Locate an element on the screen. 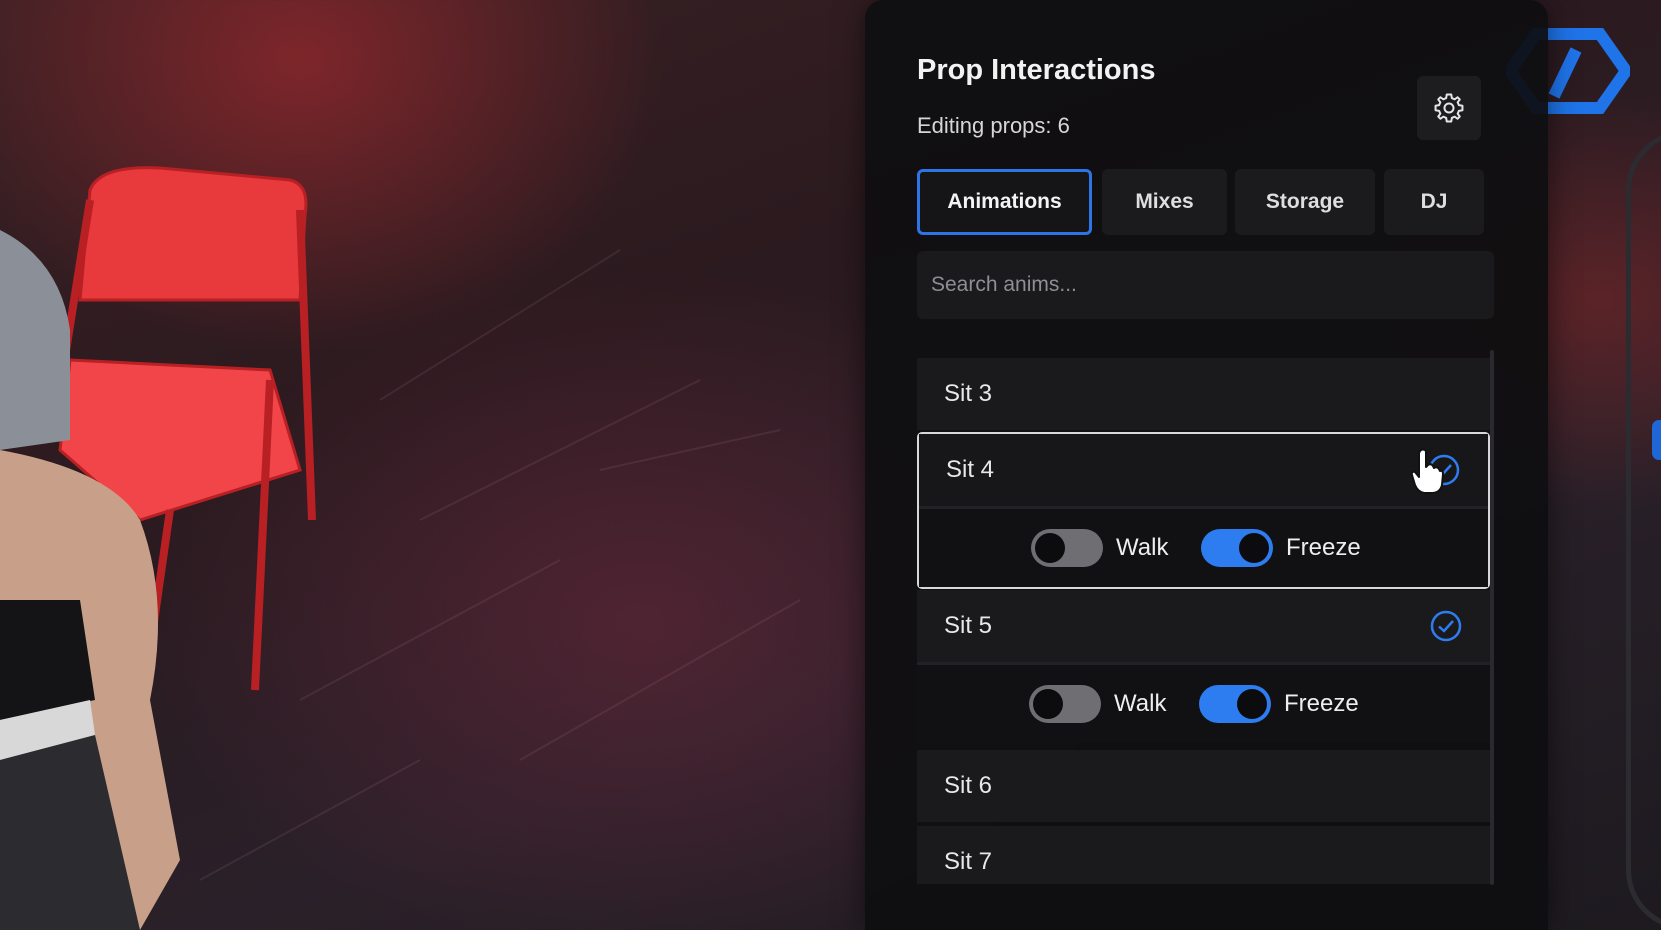  settings-button is located at coordinates (1449, 108).